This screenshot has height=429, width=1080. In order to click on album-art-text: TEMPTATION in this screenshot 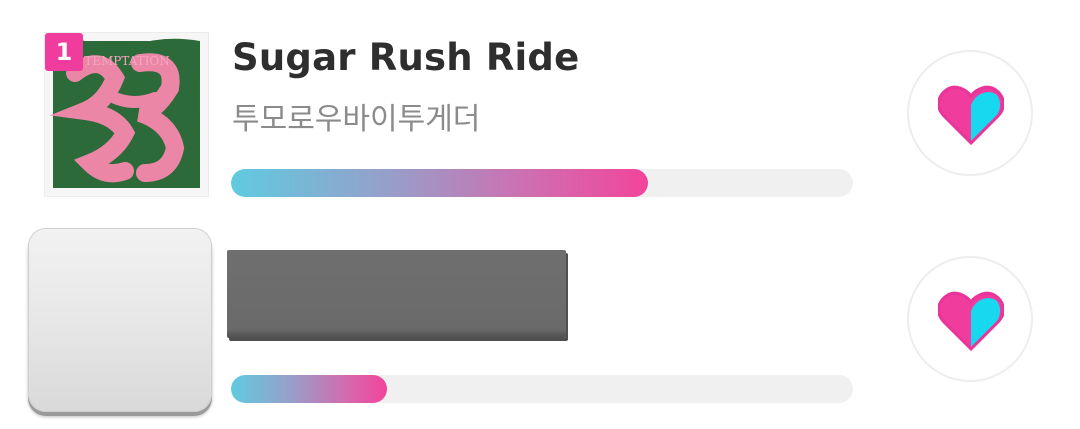, I will do `click(127, 61)`.